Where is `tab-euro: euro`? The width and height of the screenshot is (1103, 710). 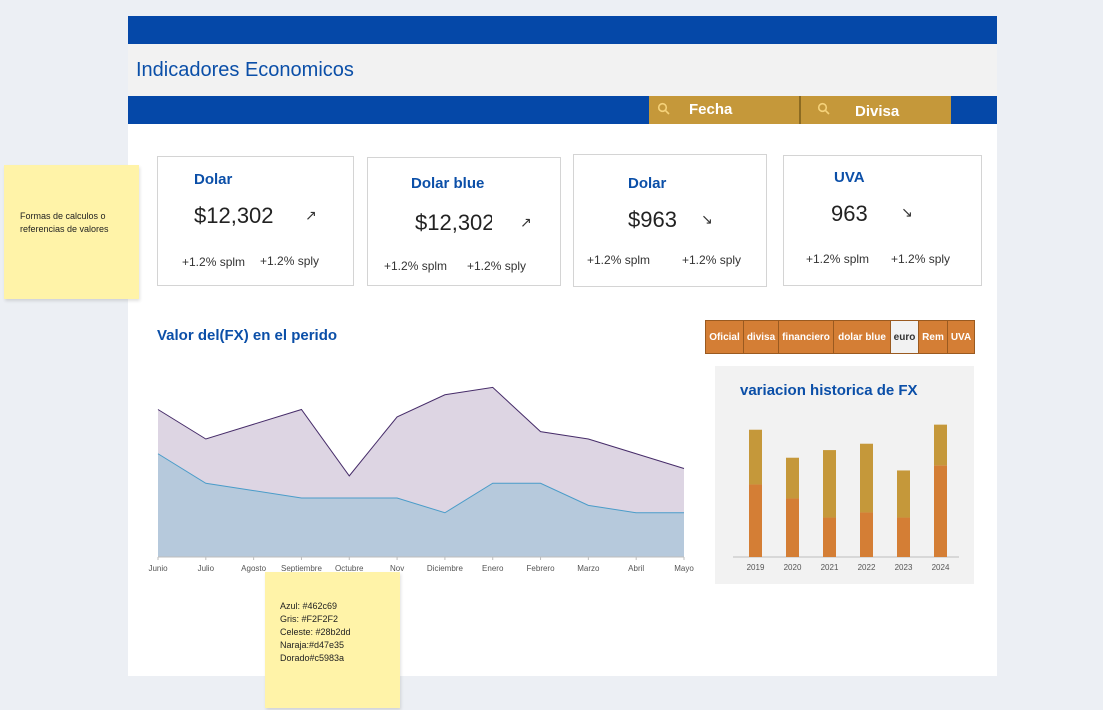
tab-euro: euro is located at coordinates (905, 337).